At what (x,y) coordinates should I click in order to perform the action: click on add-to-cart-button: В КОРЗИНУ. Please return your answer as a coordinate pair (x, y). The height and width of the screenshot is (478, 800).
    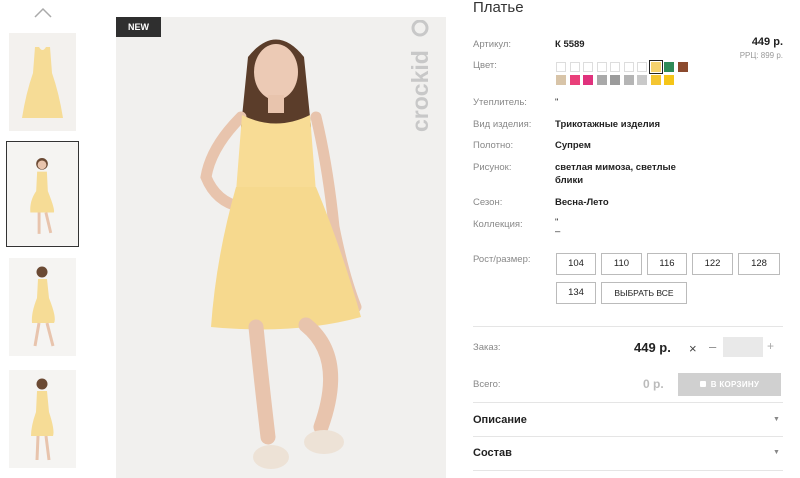
    Looking at the image, I should click on (729, 384).